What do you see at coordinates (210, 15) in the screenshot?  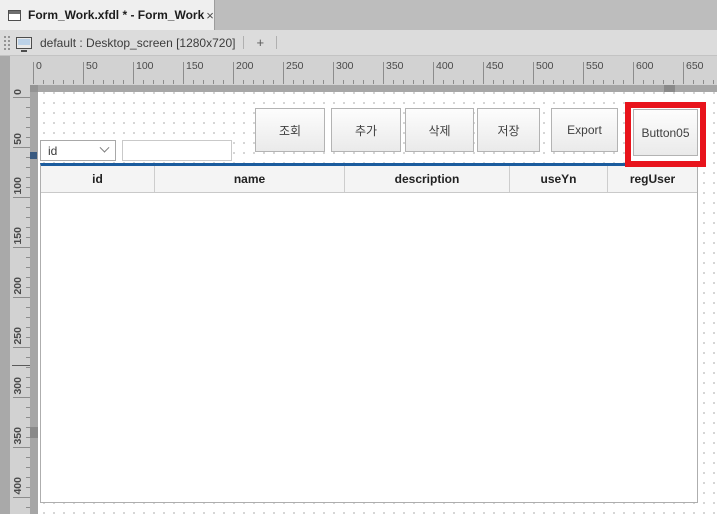 I see `close-icon: ×` at bounding box center [210, 15].